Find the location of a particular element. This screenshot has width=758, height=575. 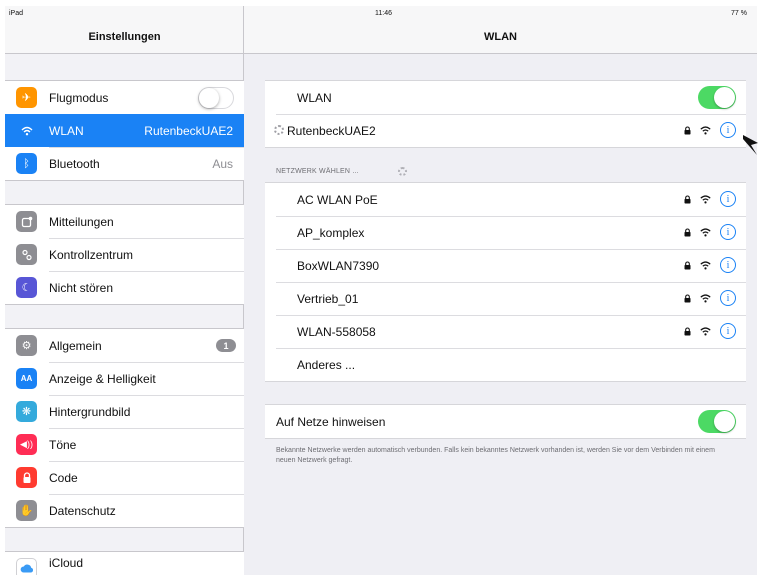

sidebar-group-accounts: iCloud is located at coordinates (124, 563).